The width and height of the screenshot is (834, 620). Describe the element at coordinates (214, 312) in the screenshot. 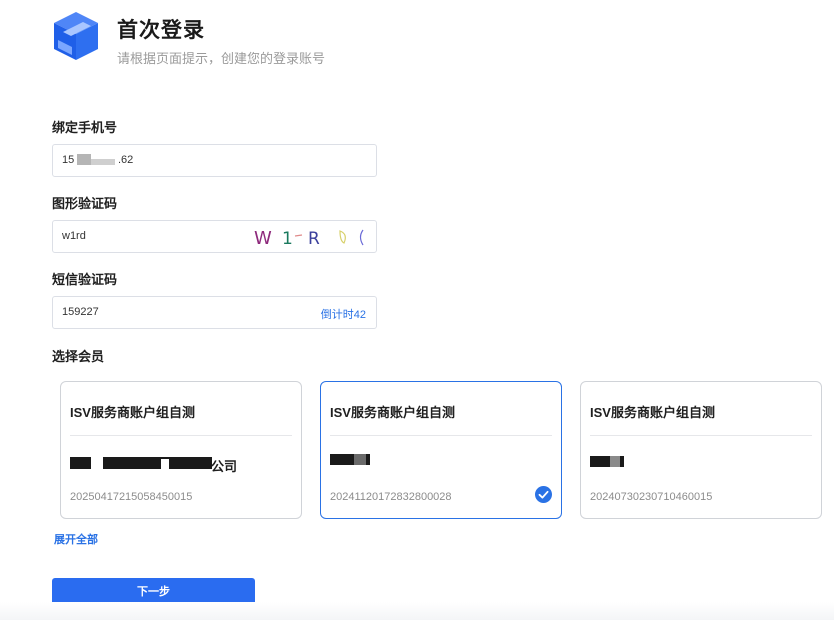

I see `sms-code-input: 159227 倒计时42` at that location.